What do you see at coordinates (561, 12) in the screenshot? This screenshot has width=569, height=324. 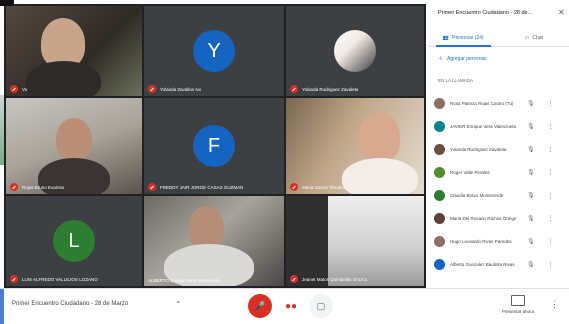 I see `close-icon: ✕` at bounding box center [561, 12].